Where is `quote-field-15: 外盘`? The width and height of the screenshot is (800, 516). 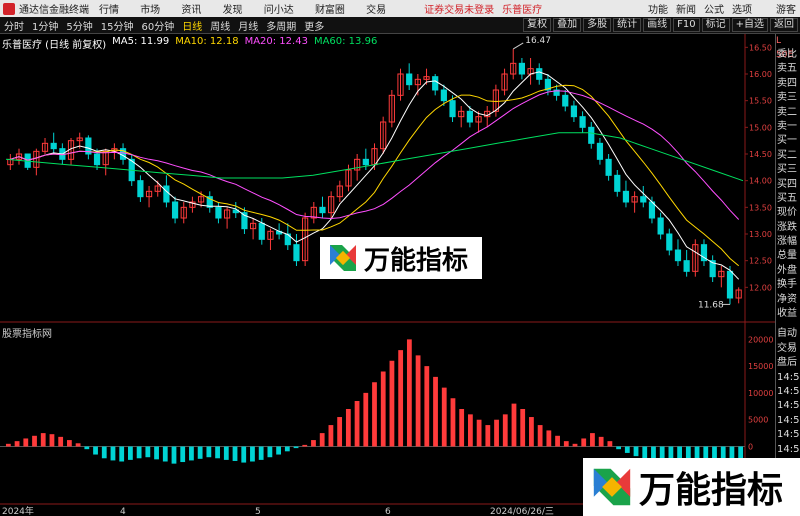 quote-field-15: 外盘 is located at coordinates (787, 270).